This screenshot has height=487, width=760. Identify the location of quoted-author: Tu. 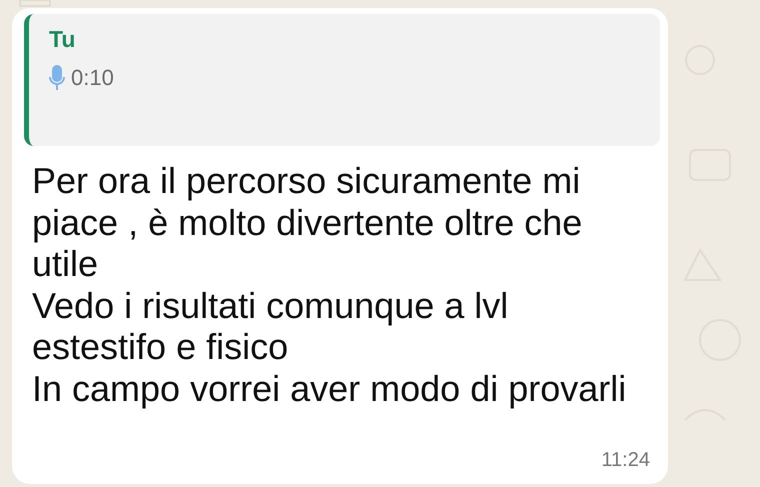
(62, 39).